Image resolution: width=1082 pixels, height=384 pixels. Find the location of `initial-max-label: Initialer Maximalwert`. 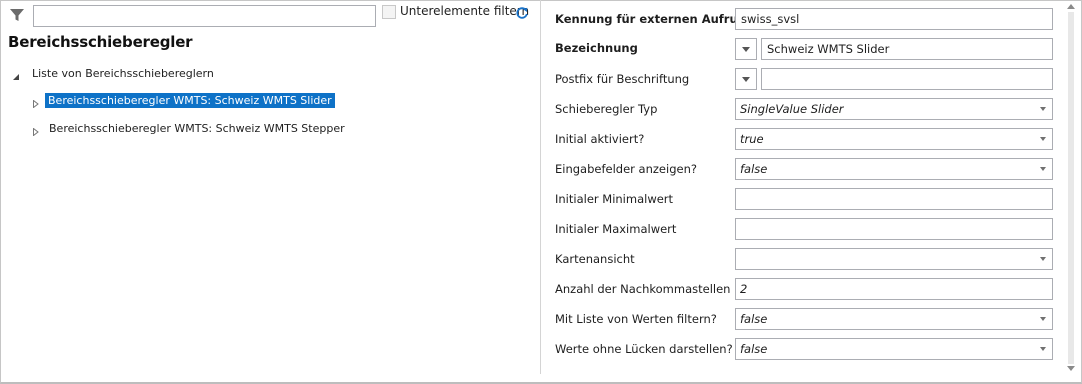

initial-max-label: Initialer Maximalwert is located at coordinates (616, 229).